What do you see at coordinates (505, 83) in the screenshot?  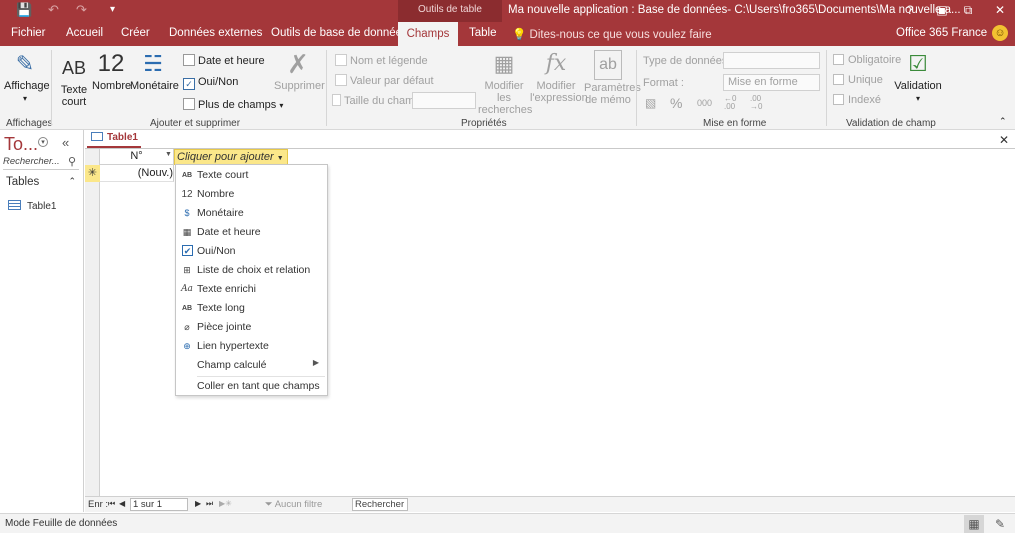 I see `modifier-recherches-button: ▦ Modifier les recherches` at bounding box center [505, 83].